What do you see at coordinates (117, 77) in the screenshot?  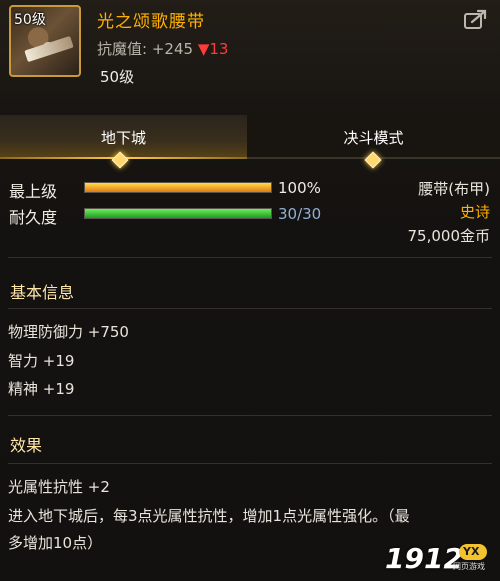 I see `item-level-text: 50级` at bounding box center [117, 77].